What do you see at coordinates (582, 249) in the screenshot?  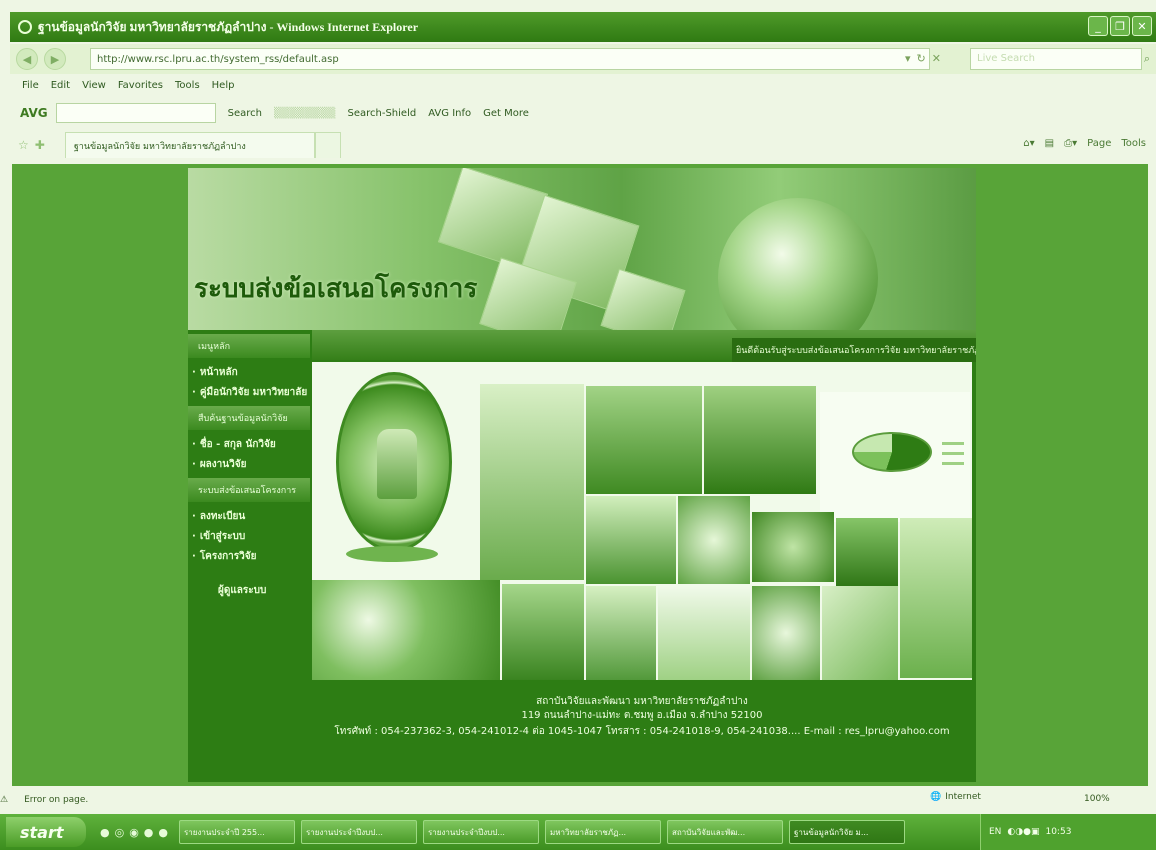 I see `site-banner: ระบบส่งข้อเสนอโครงการ` at bounding box center [582, 249].